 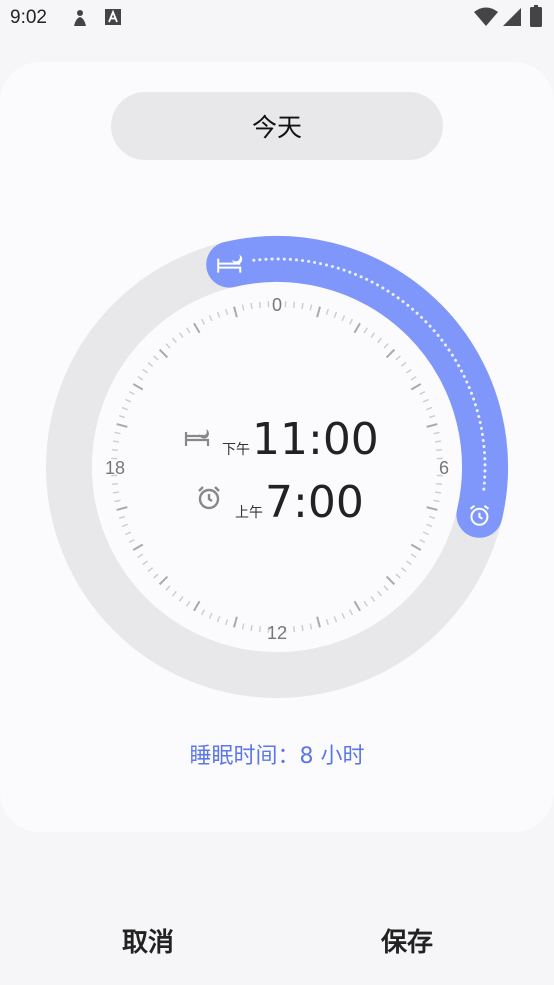 I want to click on dial-label-6: 6, so click(x=444, y=468).